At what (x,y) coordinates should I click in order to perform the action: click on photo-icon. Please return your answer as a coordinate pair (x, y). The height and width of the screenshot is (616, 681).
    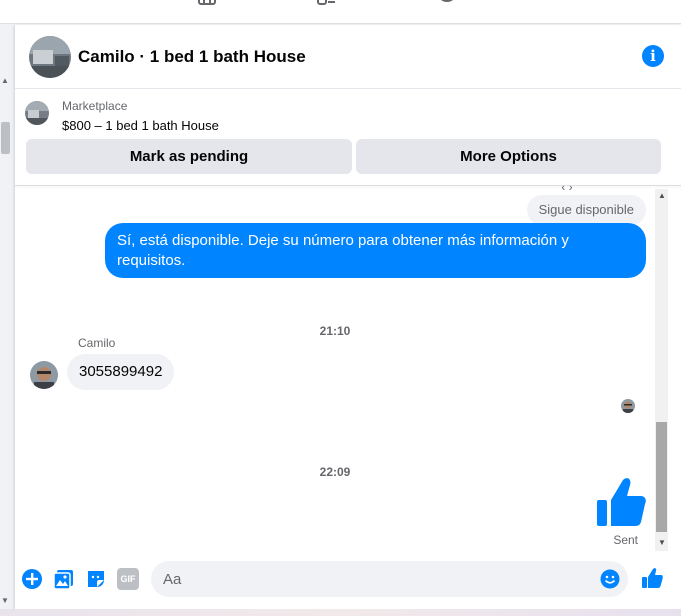
    Looking at the image, I should click on (64, 579).